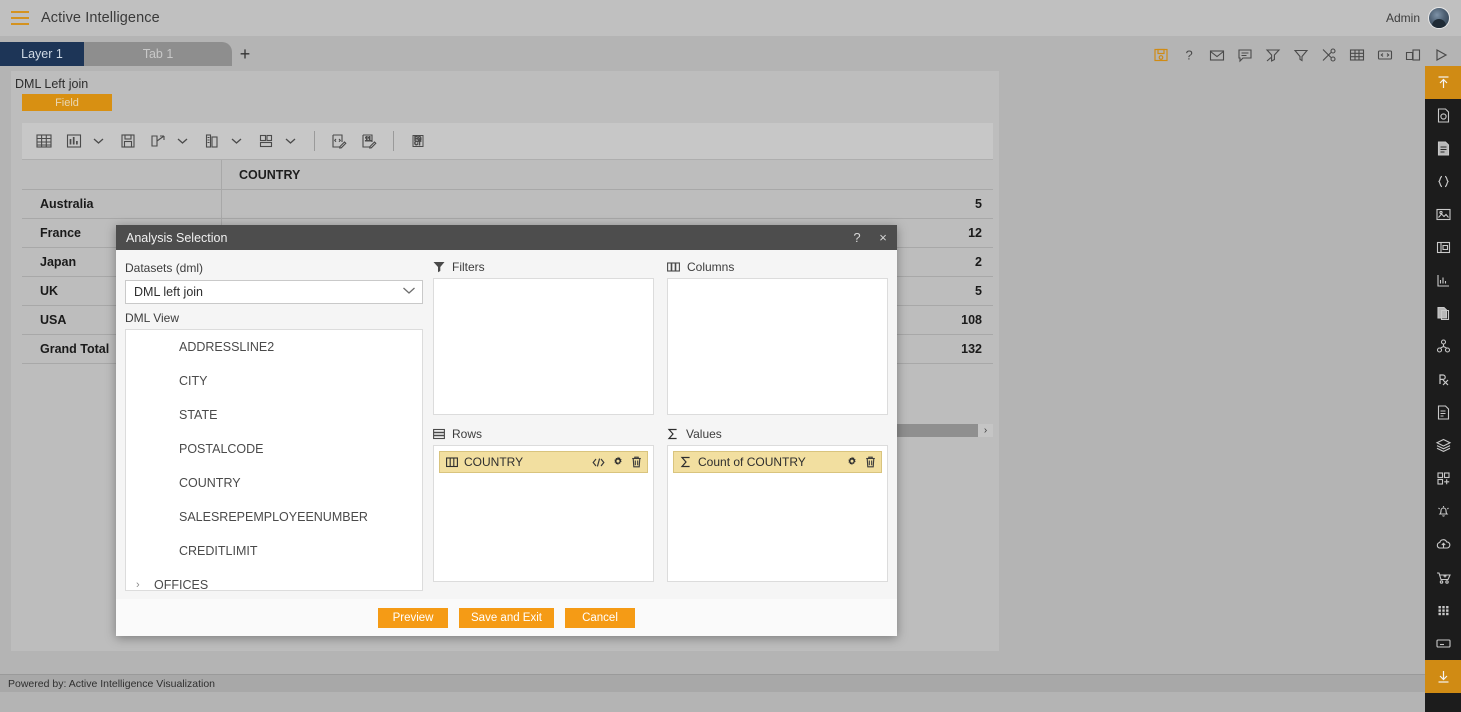 Image resolution: width=1461 pixels, height=712 pixels. Describe the element at coordinates (52, 84) in the screenshot. I see `widget-title: DML Left join` at that location.